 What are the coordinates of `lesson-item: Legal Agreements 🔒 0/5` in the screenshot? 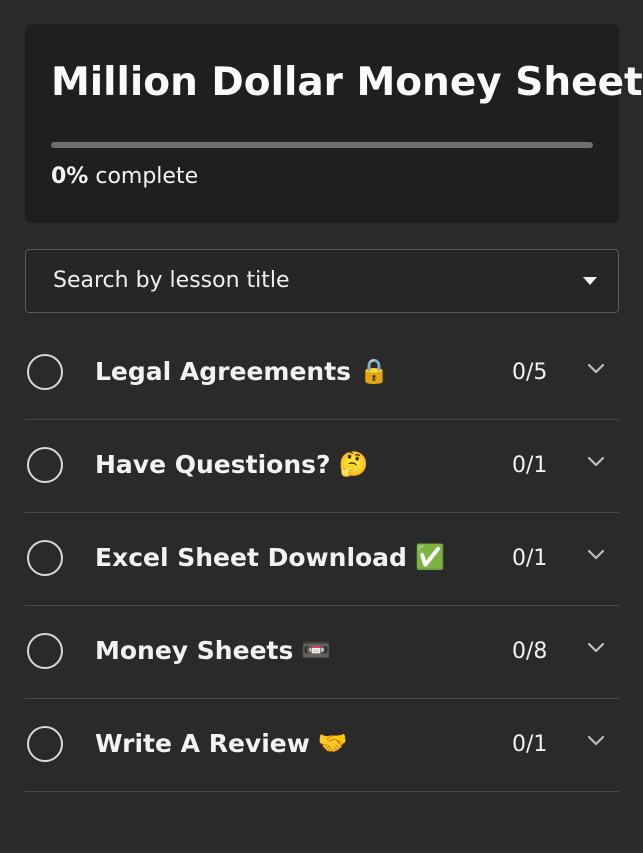 It's located at (322, 373).